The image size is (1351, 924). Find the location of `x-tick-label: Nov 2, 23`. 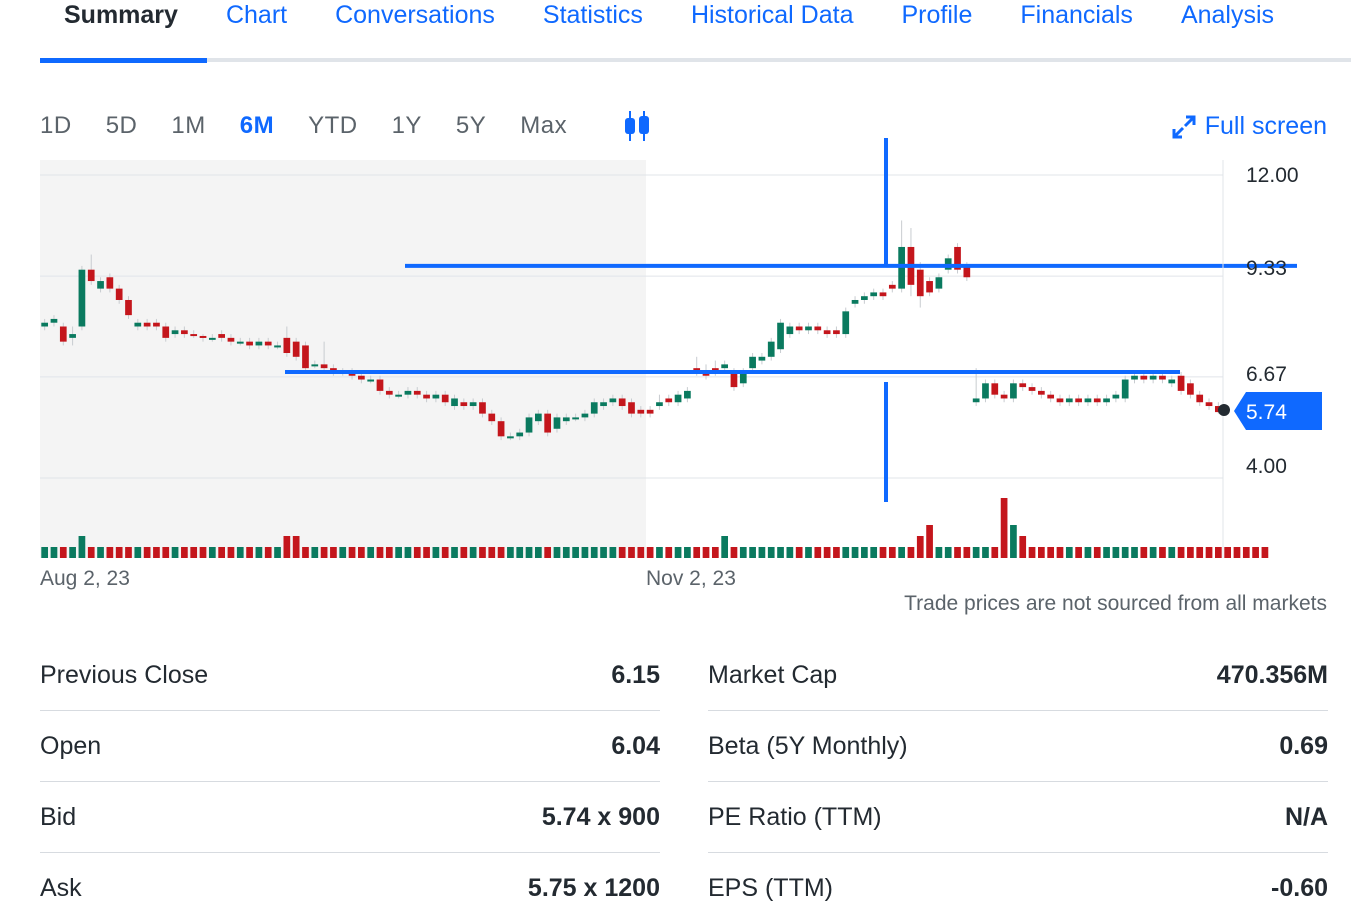

x-tick-label: Nov 2, 23 is located at coordinates (691, 578).